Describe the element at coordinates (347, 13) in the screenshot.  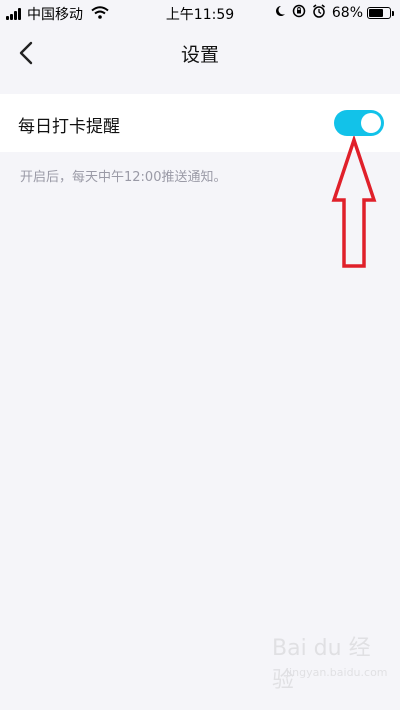
I see `battery-percent: 68%` at that location.